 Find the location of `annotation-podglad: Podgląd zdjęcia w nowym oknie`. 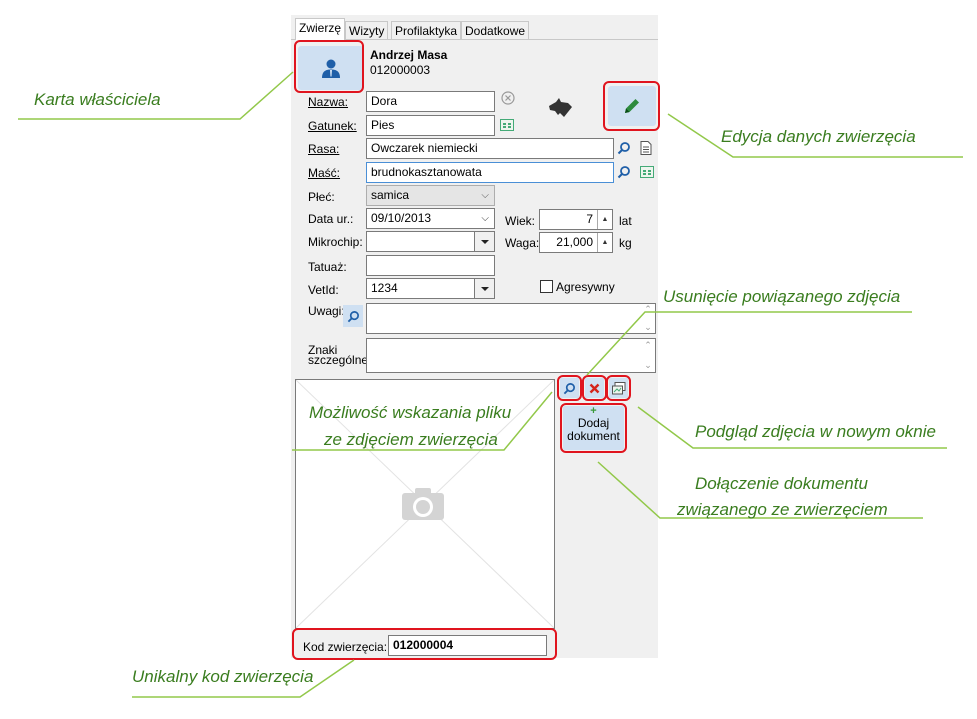

annotation-podglad: Podgląd zdjęcia w nowym oknie is located at coordinates (815, 431).